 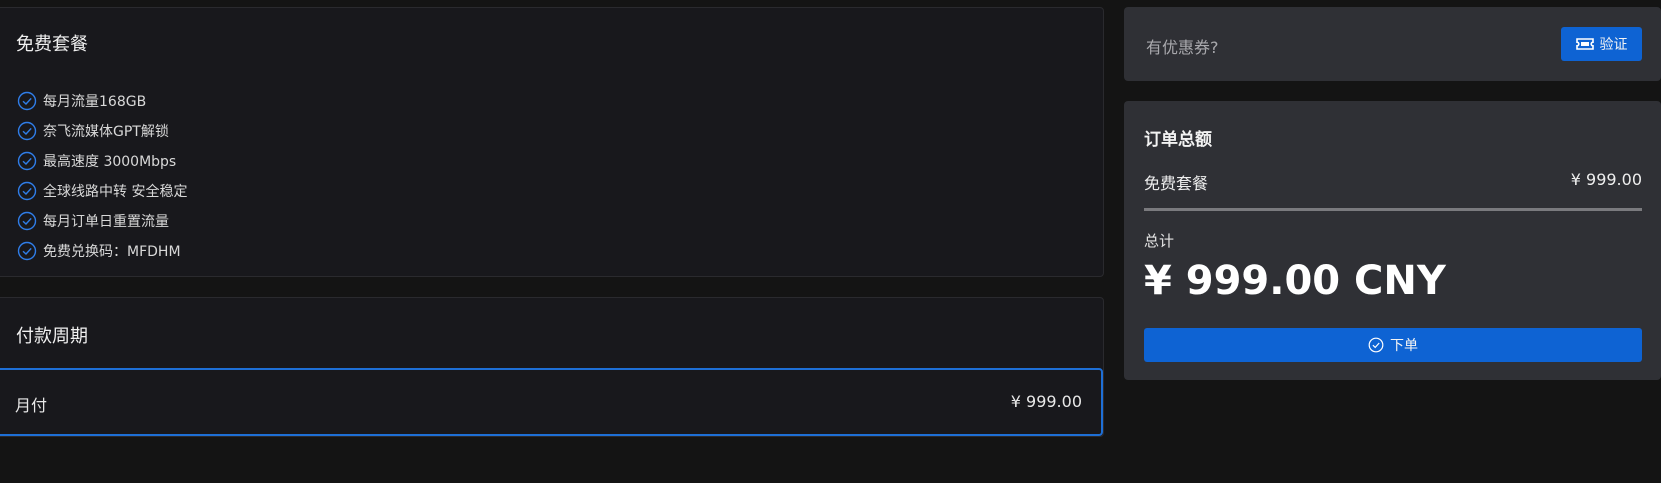 What do you see at coordinates (31, 405) in the screenshot?
I see `billing-option-label: 月付` at bounding box center [31, 405].